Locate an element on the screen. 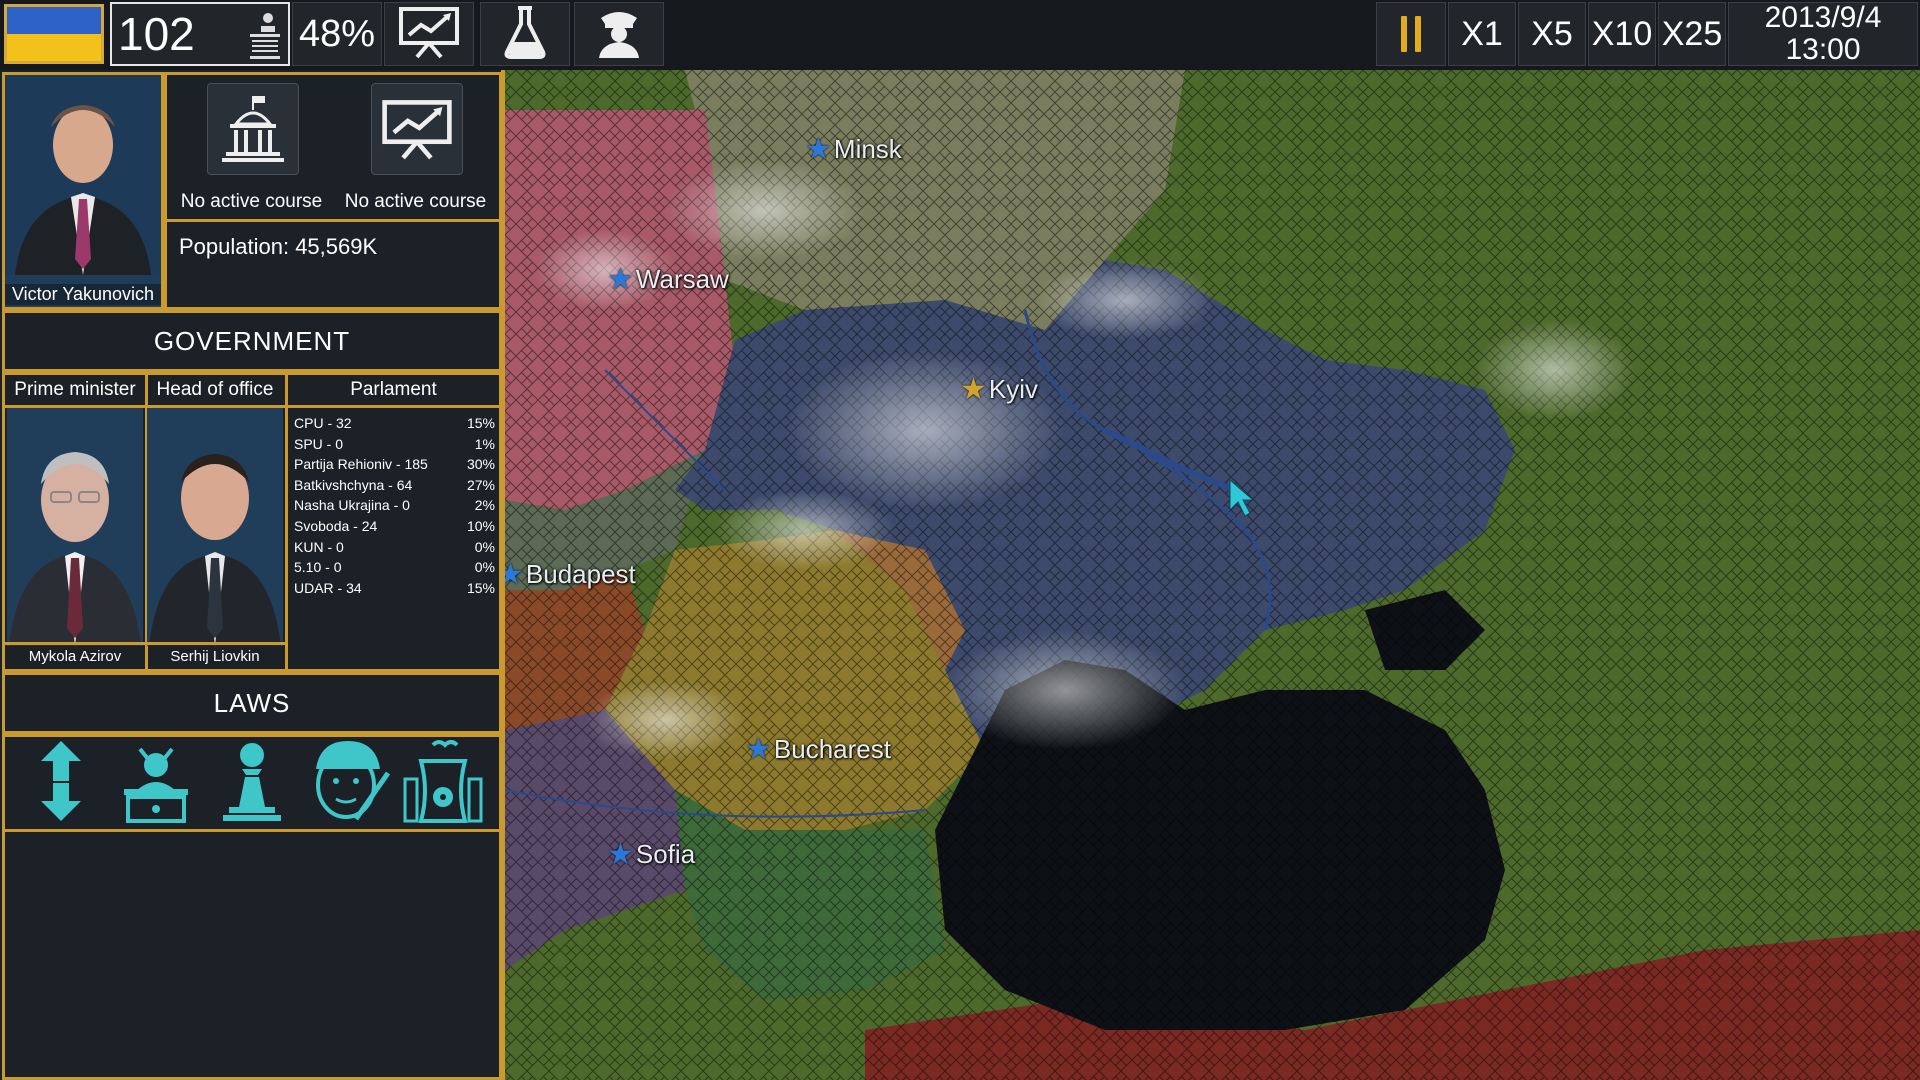  party-share: 2% is located at coordinates (484, 505).